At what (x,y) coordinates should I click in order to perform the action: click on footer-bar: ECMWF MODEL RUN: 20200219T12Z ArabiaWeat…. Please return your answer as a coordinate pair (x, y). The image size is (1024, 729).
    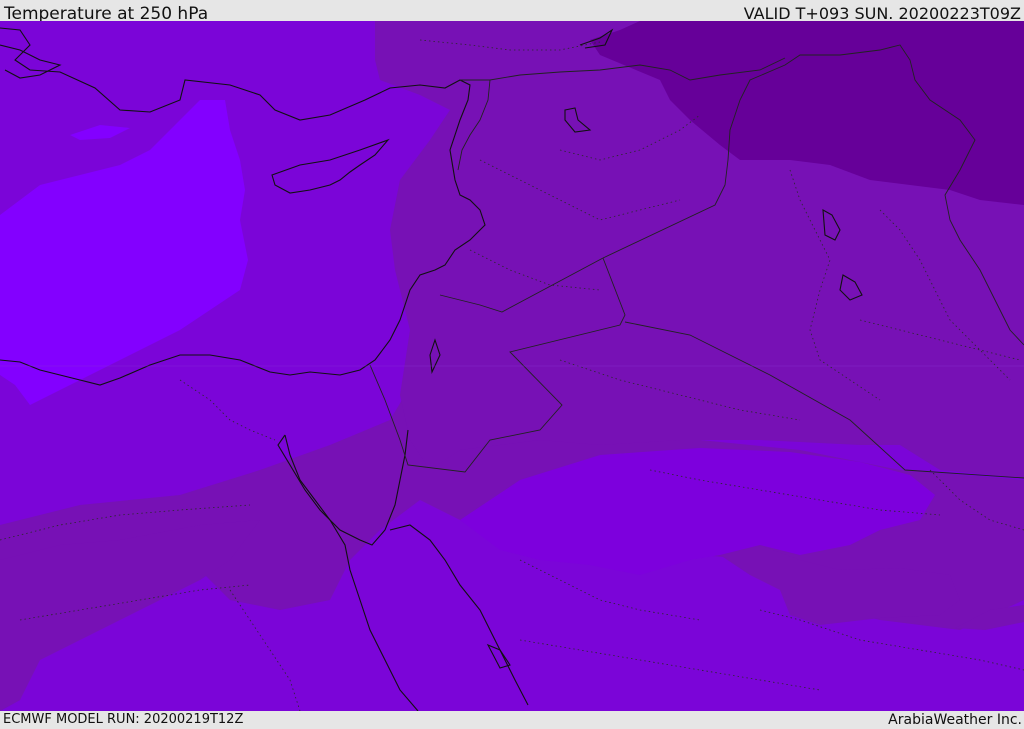
    Looking at the image, I should click on (512, 720).